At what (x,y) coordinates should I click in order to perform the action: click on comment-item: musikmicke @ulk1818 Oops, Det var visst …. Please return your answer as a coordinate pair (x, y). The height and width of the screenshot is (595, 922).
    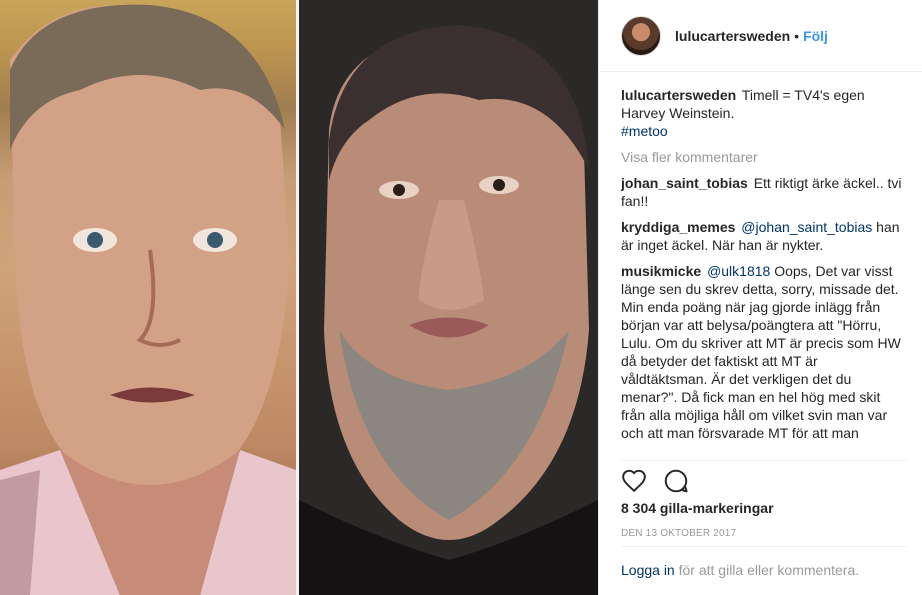
    Looking at the image, I should click on (763, 352).